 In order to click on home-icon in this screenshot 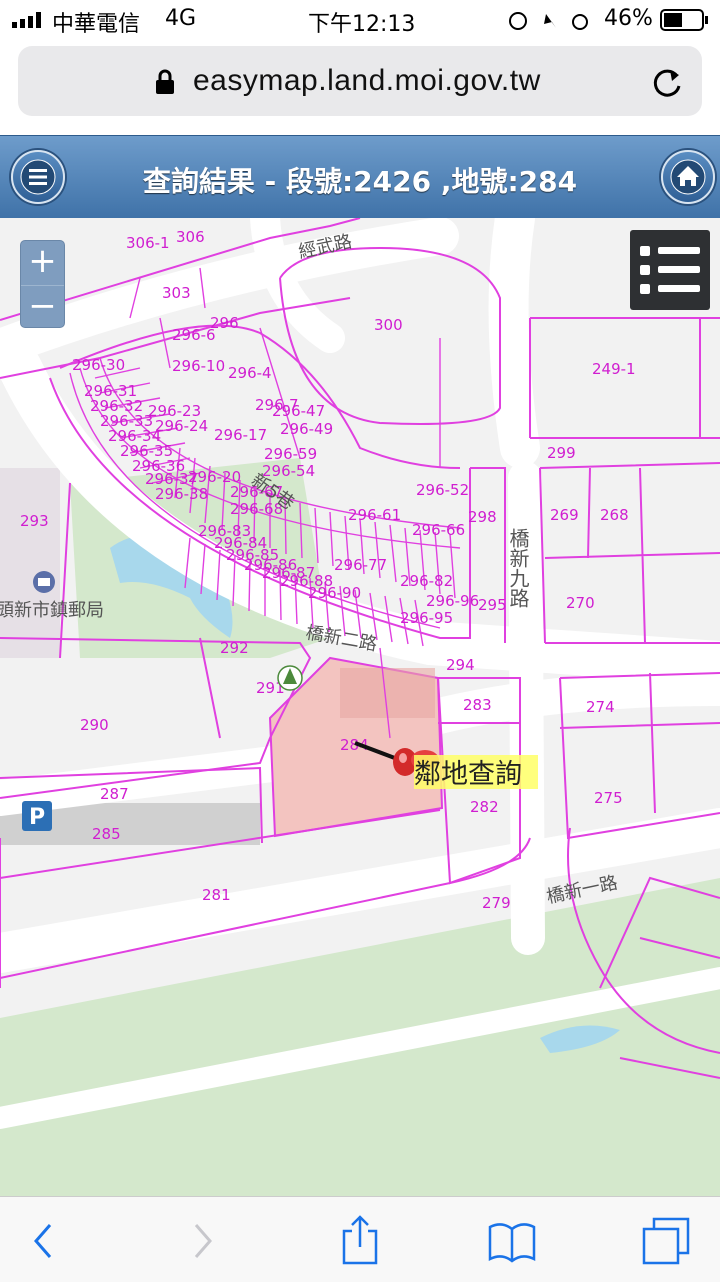, I will do `click(688, 177)`.